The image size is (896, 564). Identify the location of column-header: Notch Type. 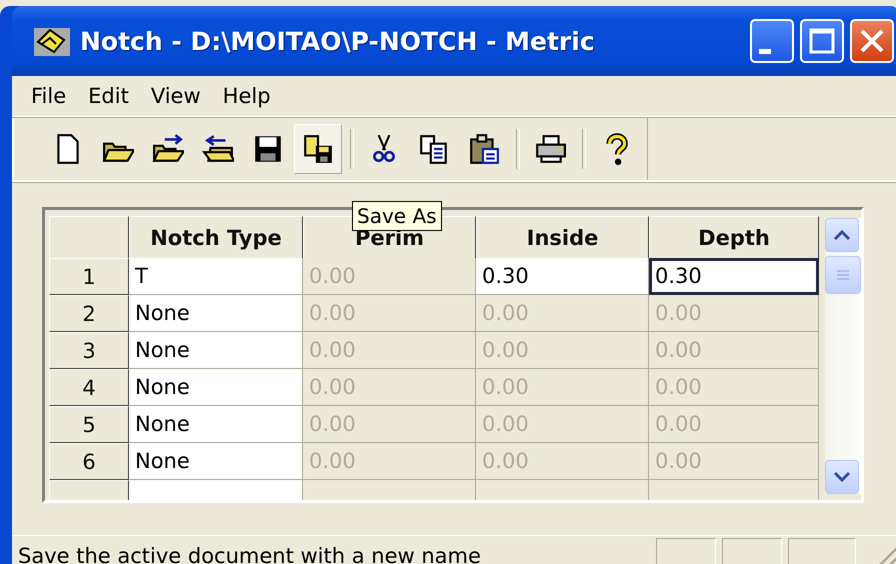
(216, 238).